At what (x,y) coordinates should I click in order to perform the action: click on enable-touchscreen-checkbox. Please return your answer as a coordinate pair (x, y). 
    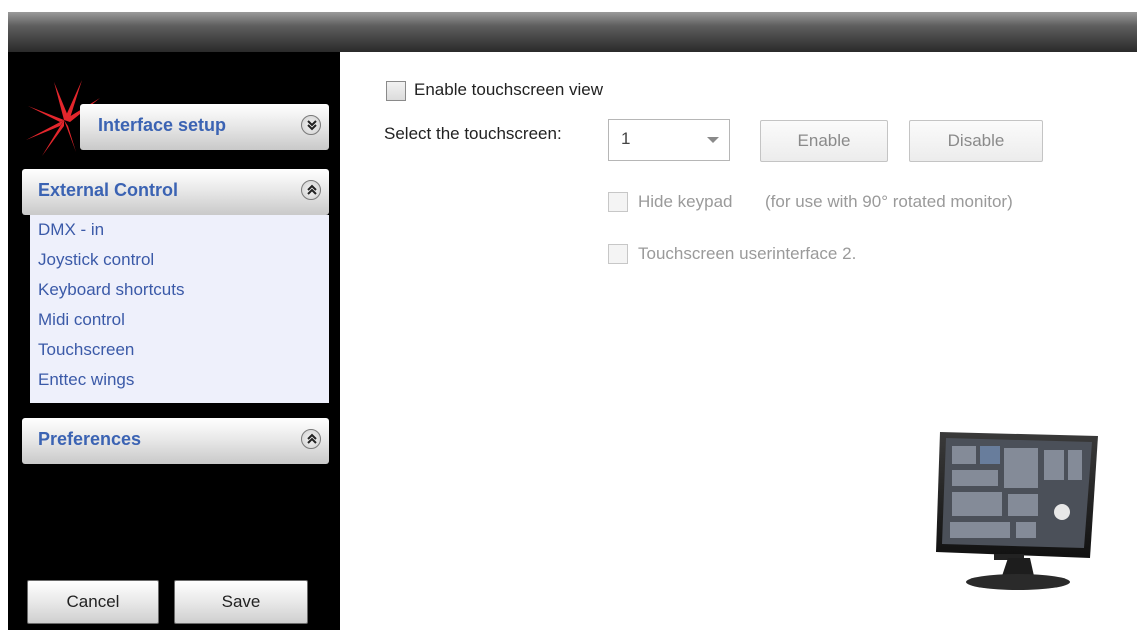
    Looking at the image, I should click on (396, 91).